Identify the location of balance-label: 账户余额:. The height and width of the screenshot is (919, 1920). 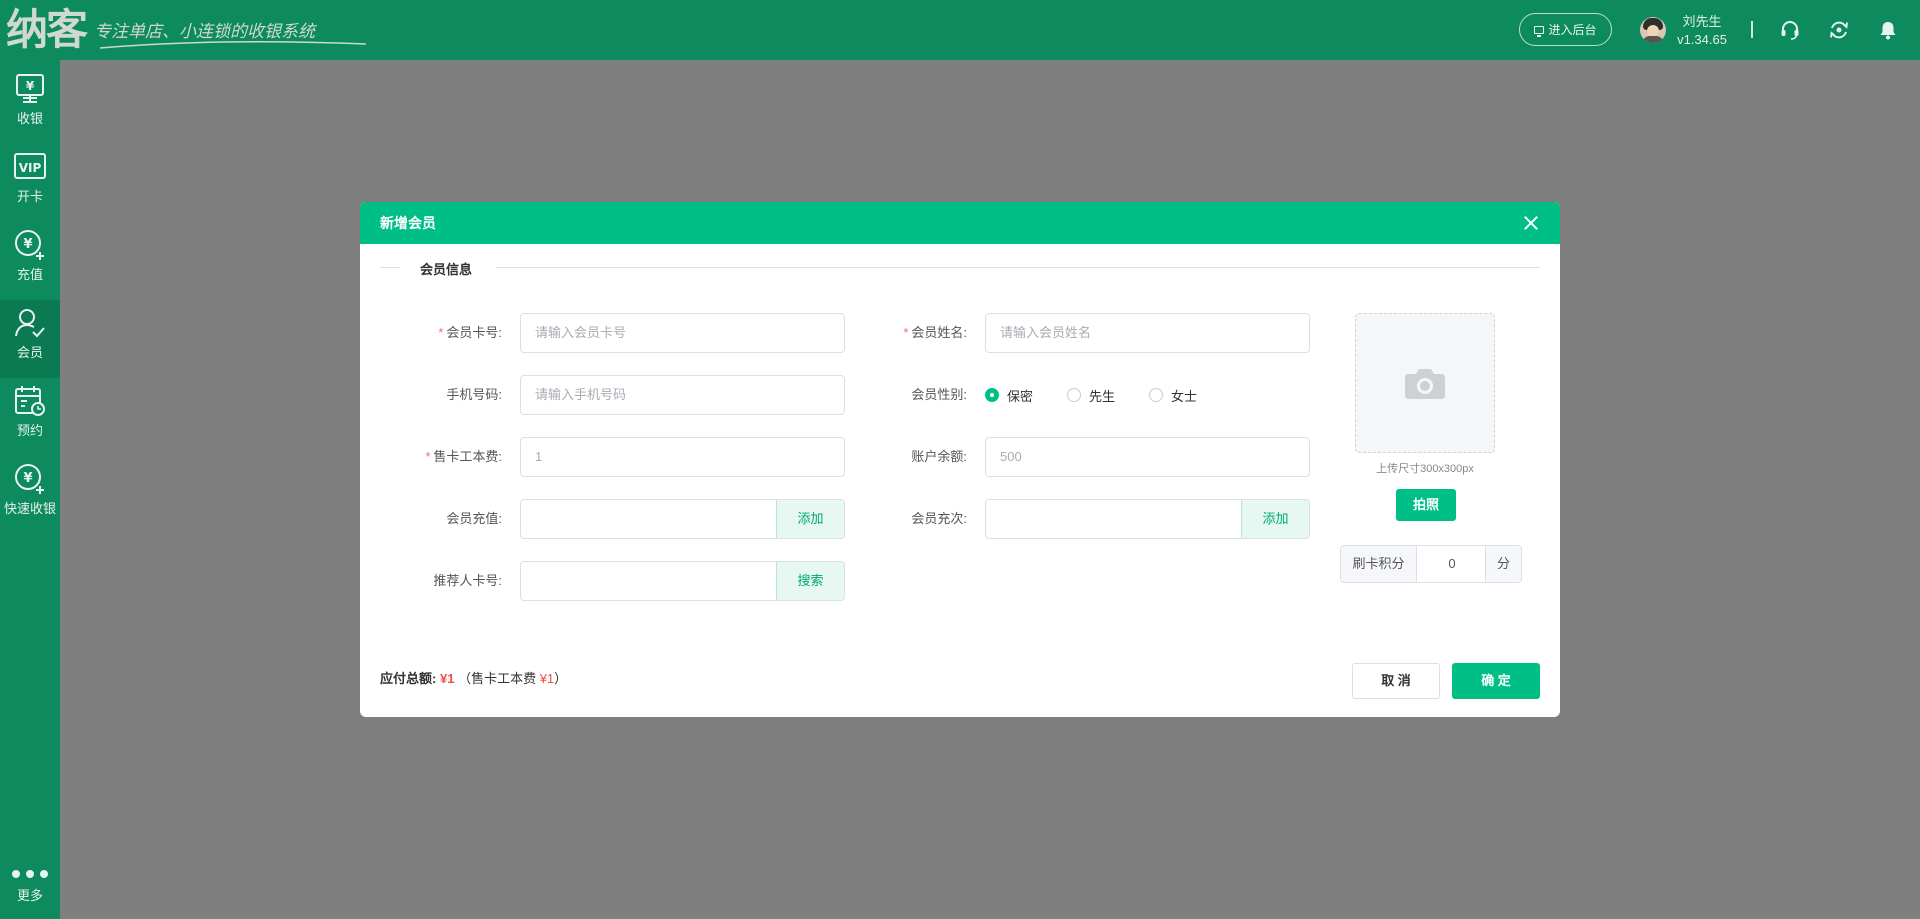
(939, 456).